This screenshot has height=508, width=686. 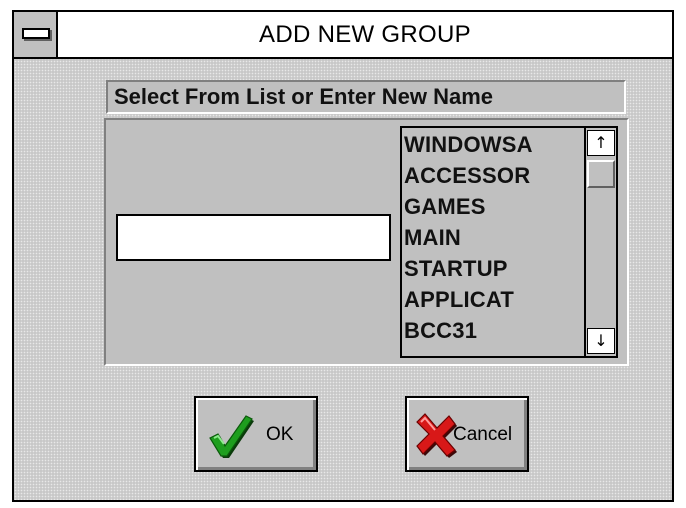 I want to click on list-scrollbar: ↑ ↓, so click(x=600, y=242).